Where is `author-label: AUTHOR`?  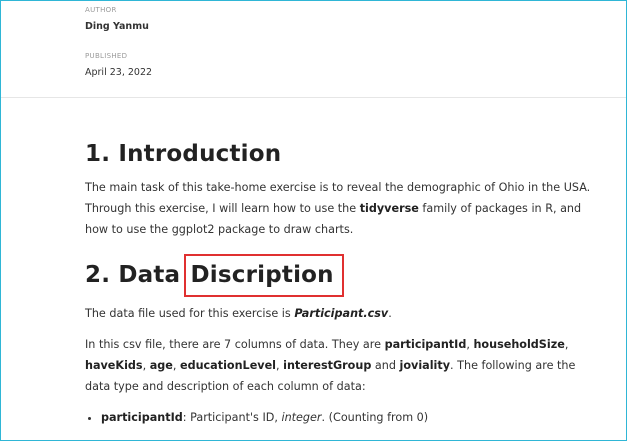 author-label: AUTHOR is located at coordinates (101, 10).